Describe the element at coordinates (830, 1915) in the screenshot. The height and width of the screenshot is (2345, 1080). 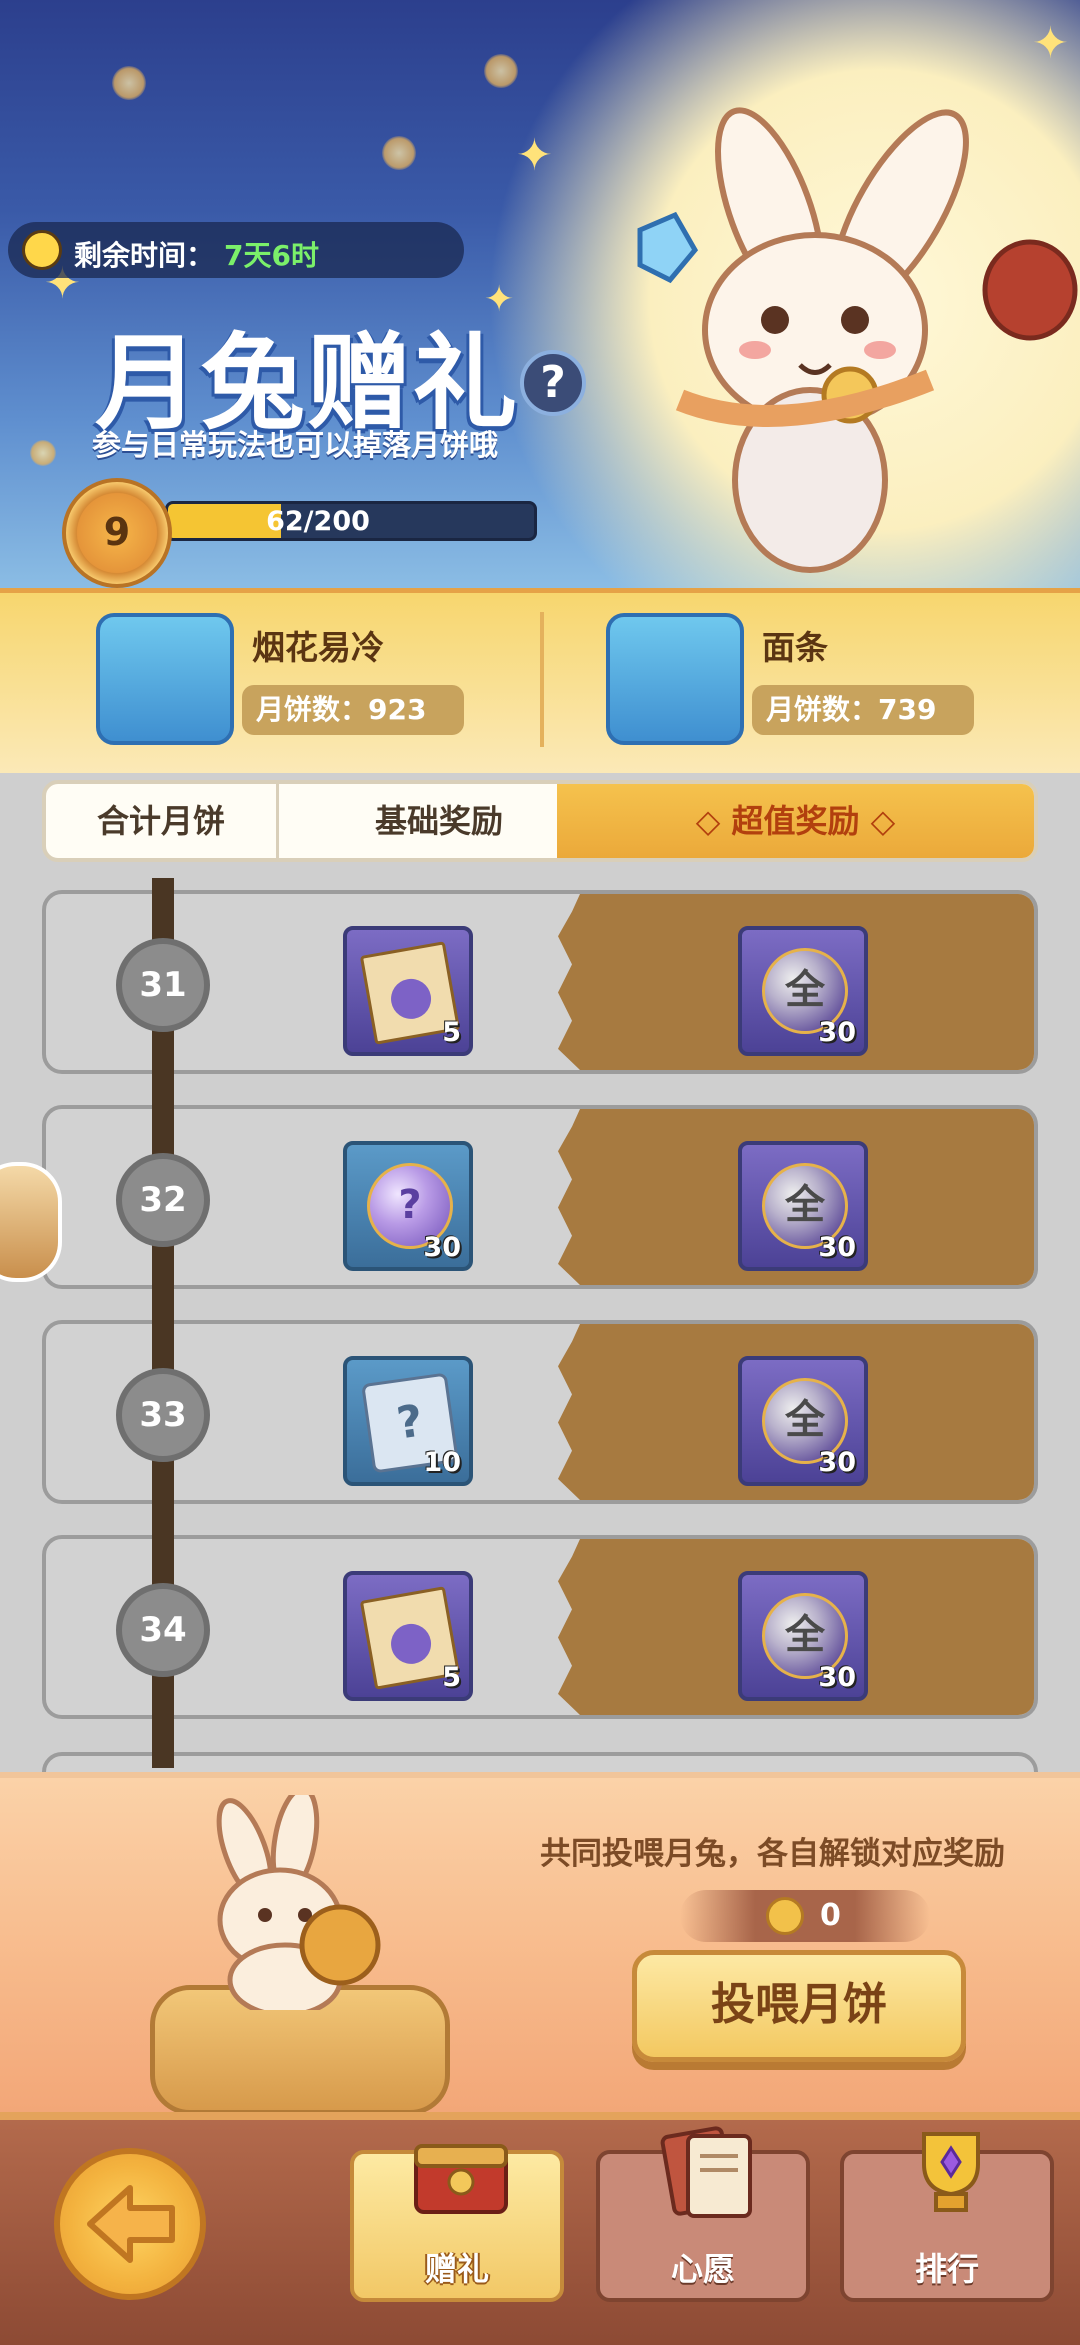
I see `mooncake-balance: 0` at that location.